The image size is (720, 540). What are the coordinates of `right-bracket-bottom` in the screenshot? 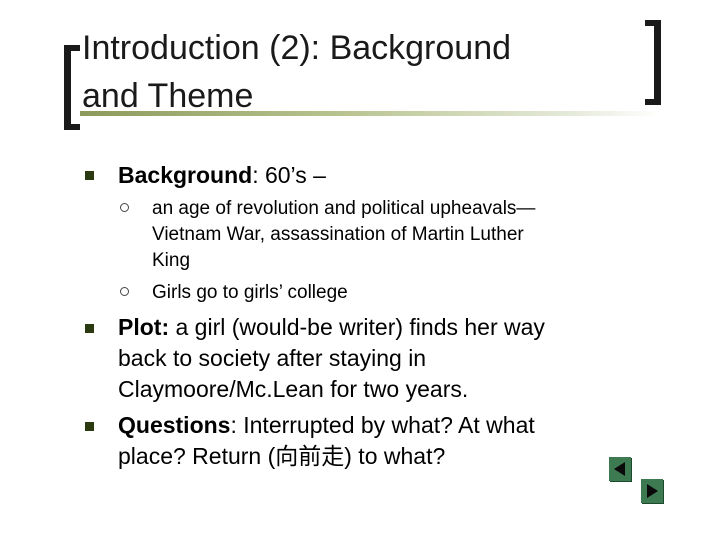 It's located at (653, 102).